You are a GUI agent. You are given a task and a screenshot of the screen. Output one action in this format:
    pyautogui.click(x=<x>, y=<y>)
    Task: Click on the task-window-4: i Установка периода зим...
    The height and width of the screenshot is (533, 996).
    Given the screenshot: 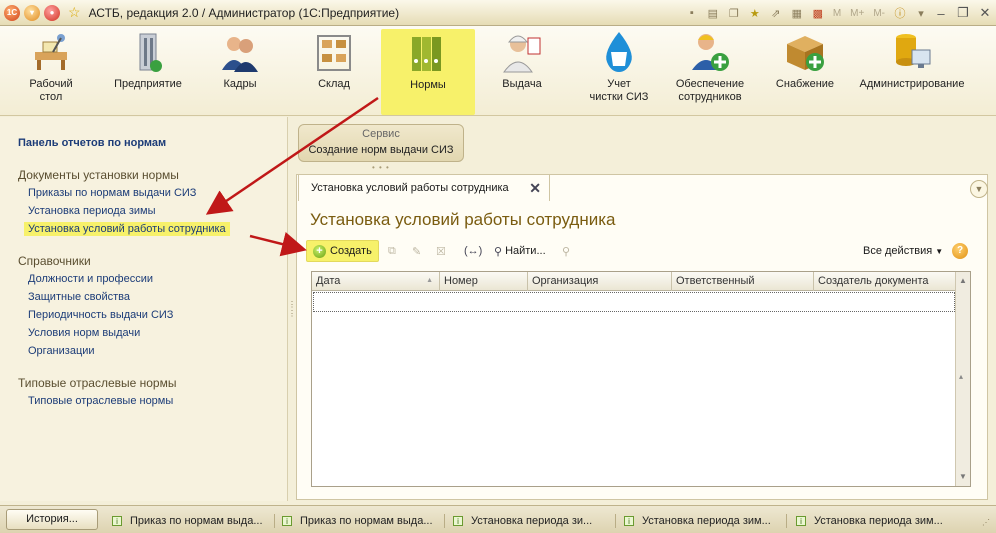 What is the action you would take?
    pyautogui.click(x=703, y=521)
    